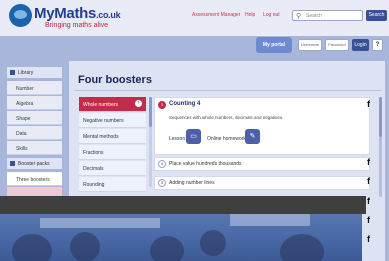 The height and width of the screenshot is (261, 389). Describe the element at coordinates (115, 80) in the screenshot. I see `page-title: Four boosters` at that location.